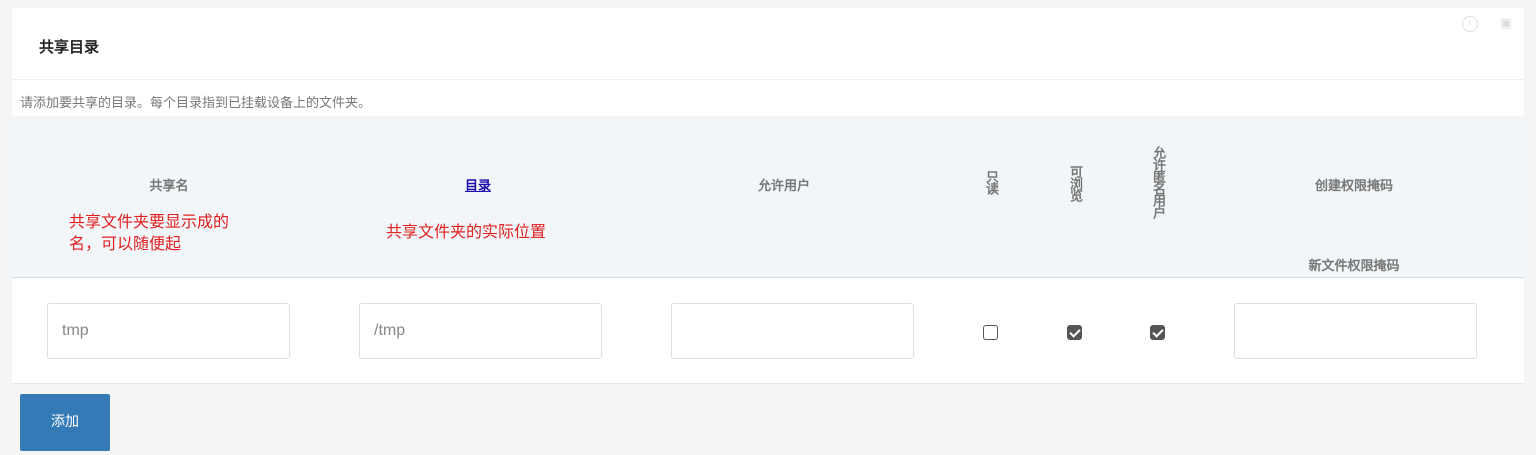  Describe the element at coordinates (1157, 332) in the screenshot. I see `allow-guest-checkbox` at that location.